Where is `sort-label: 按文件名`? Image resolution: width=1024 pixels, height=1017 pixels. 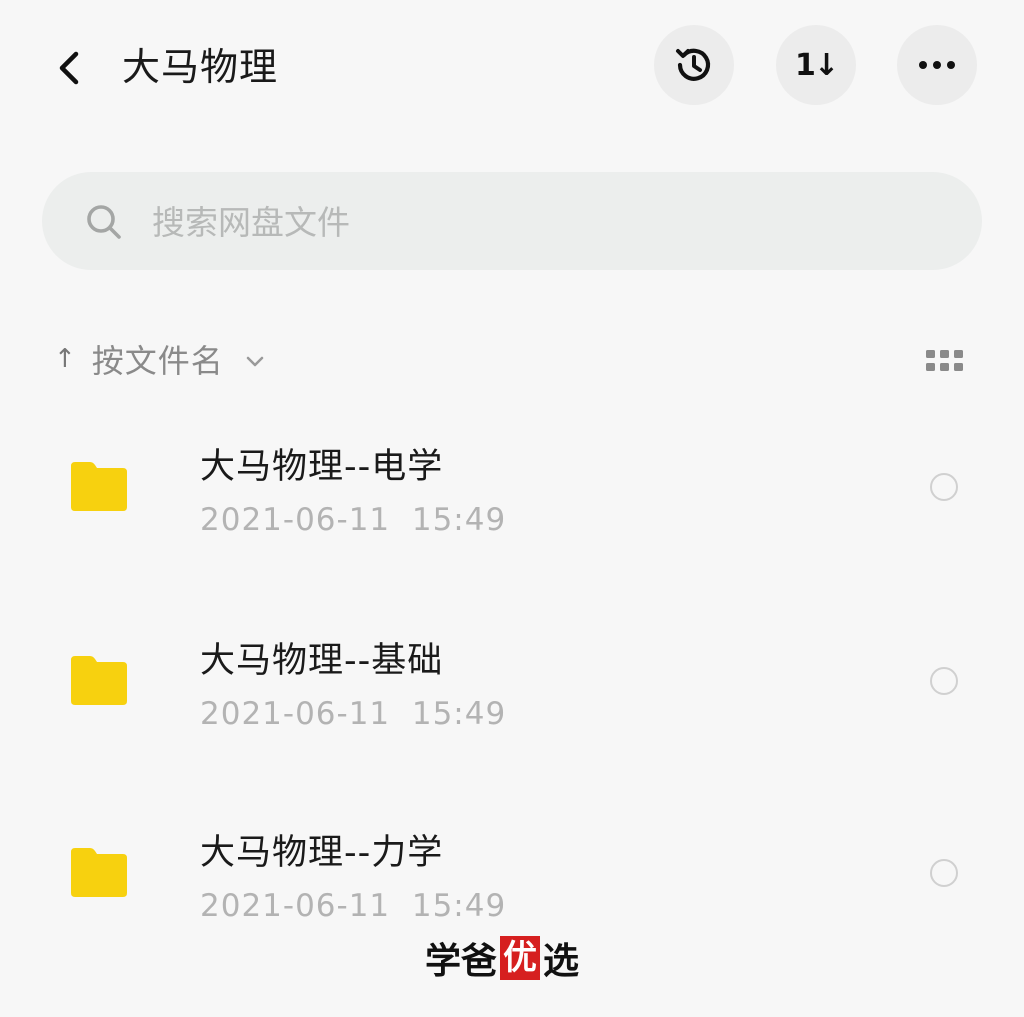
sort-label: 按文件名 is located at coordinates (157, 361).